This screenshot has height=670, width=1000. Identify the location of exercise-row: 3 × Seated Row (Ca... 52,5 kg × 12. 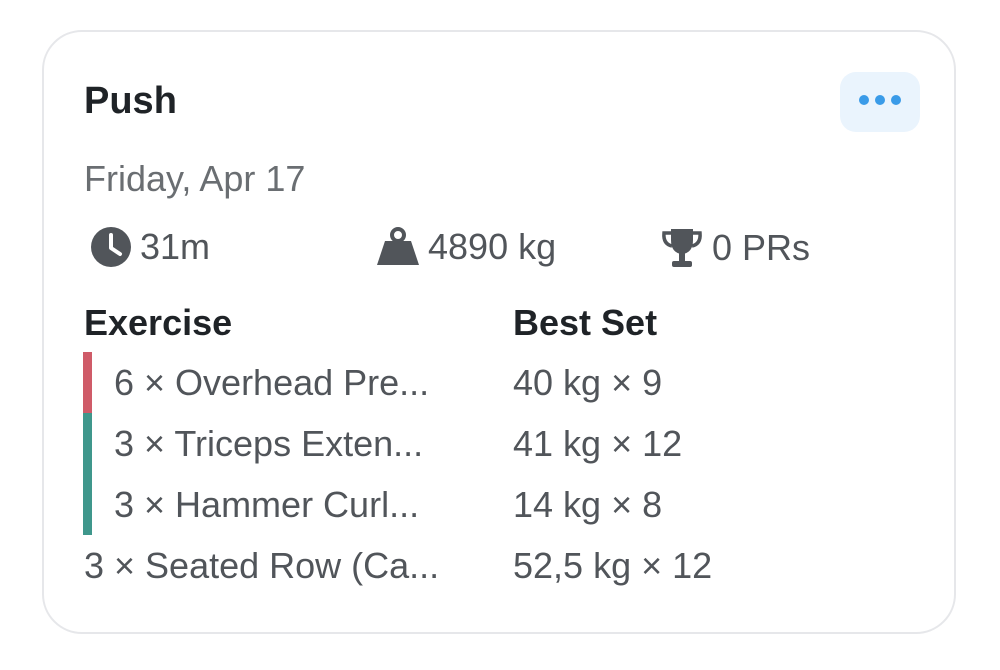
(501, 565).